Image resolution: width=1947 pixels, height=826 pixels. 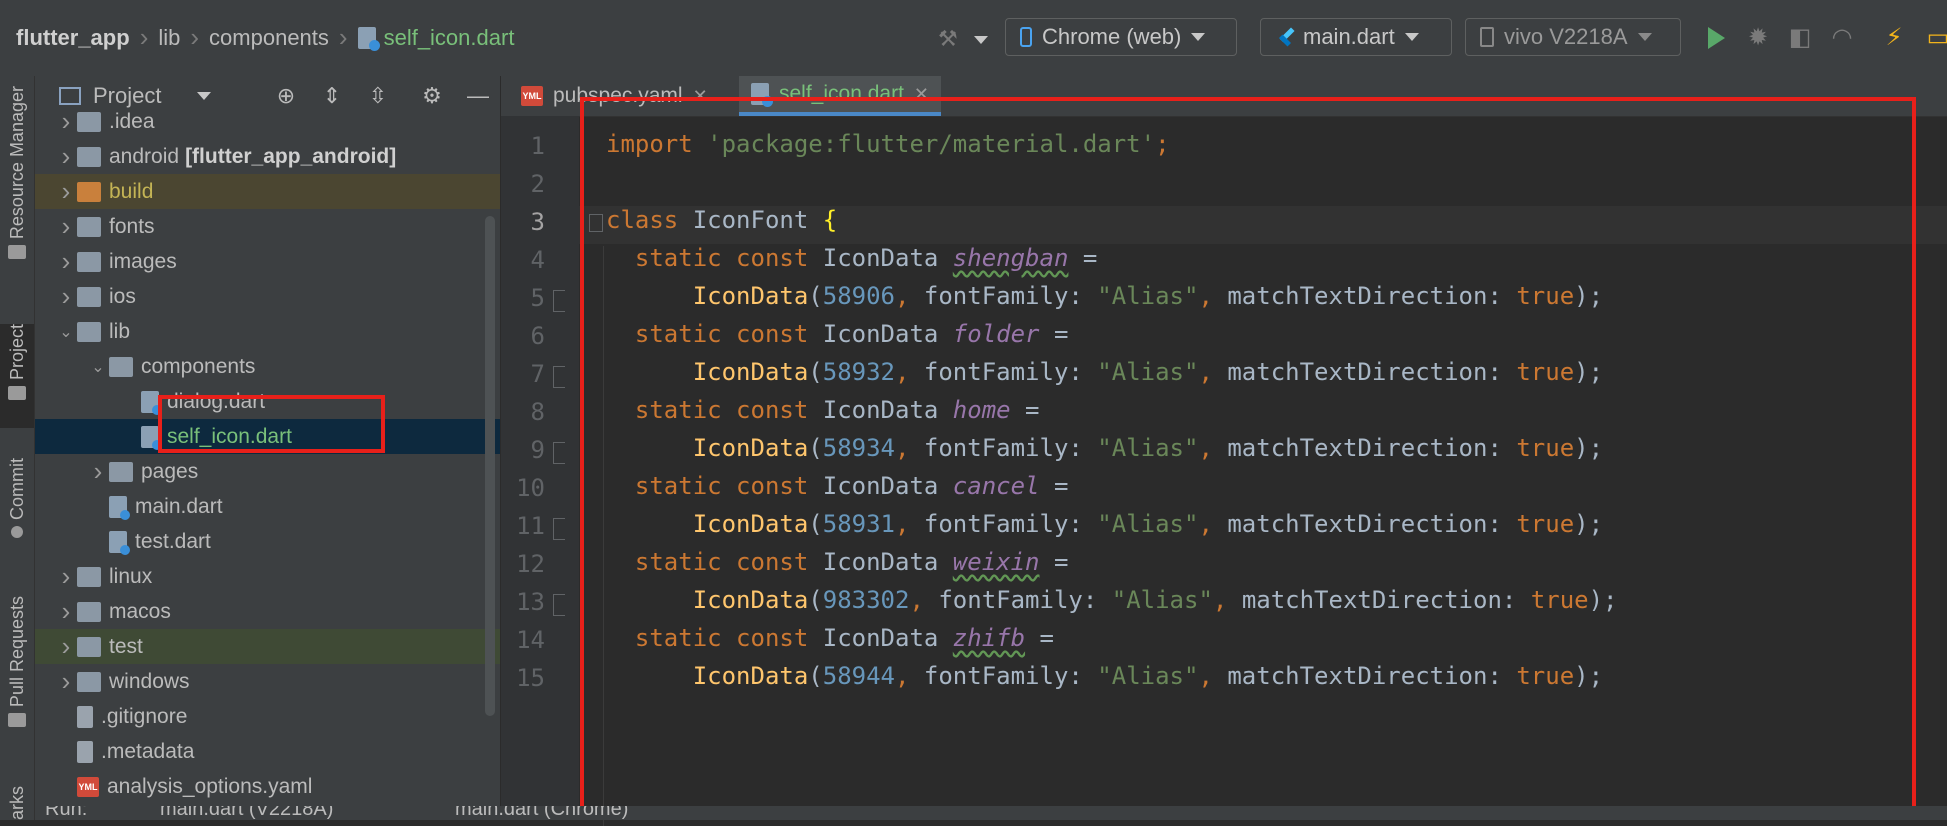 I want to click on coverage-icon: ◧, so click(x=1800, y=38).